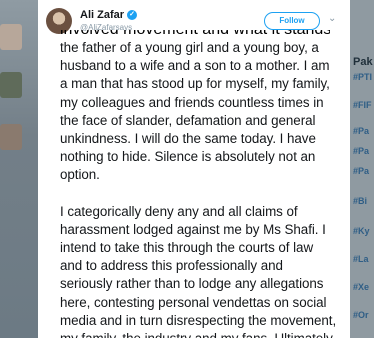  I want to click on trend-stub: #Or, so click(361, 315).